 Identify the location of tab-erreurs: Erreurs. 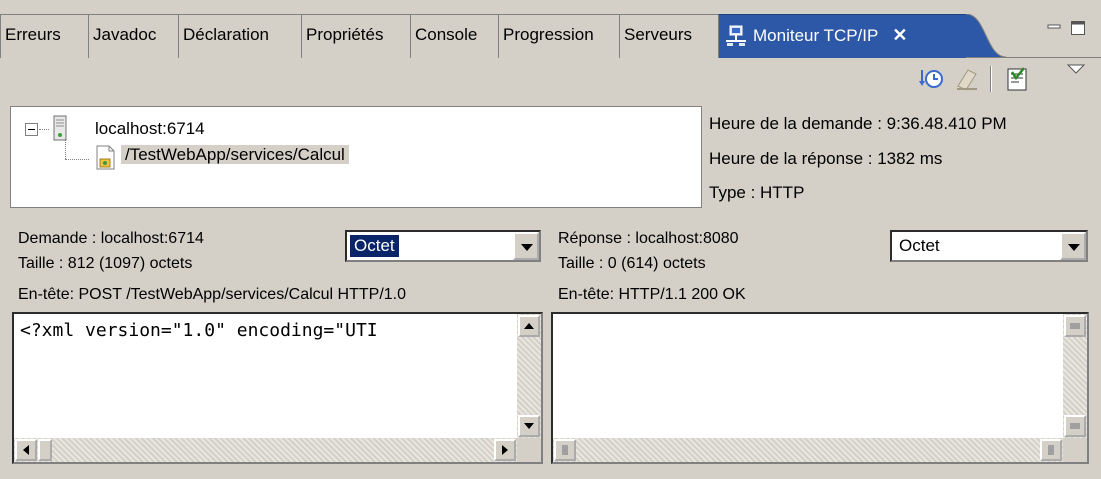
(44, 36).